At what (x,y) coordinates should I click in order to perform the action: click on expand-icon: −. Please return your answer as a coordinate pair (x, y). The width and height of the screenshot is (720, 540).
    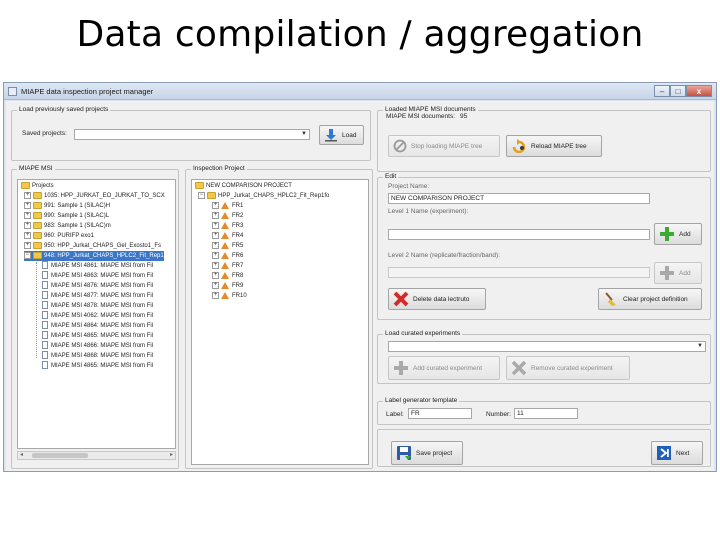
    Looking at the image, I should click on (27, 255).